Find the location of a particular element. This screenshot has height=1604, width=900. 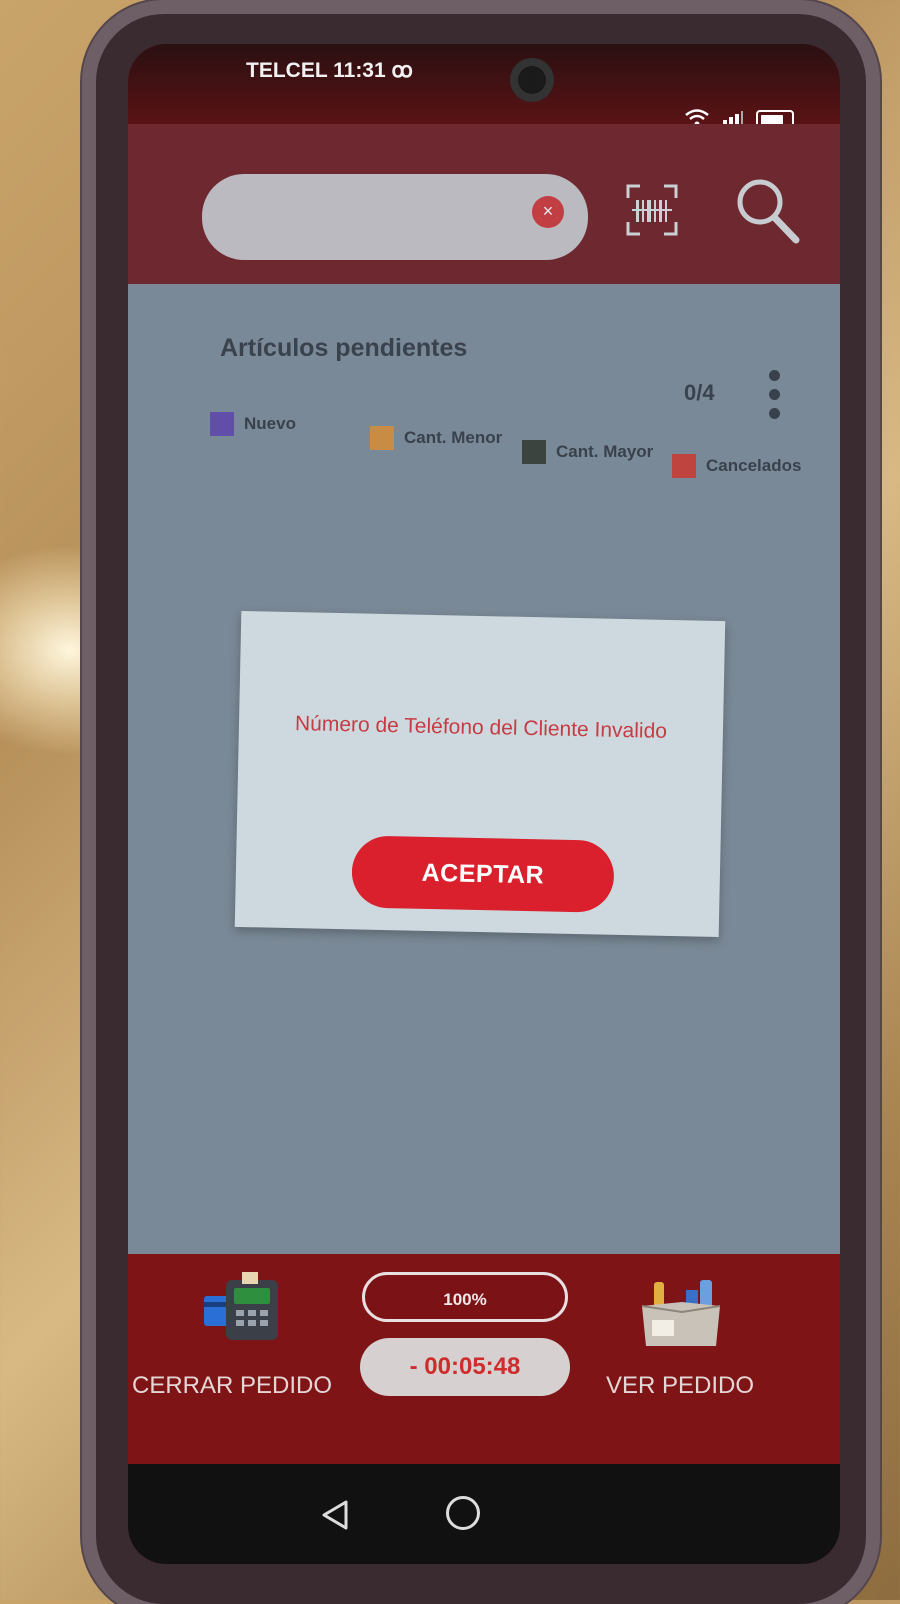

system-nav-bar is located at coordinates (484, 1514).